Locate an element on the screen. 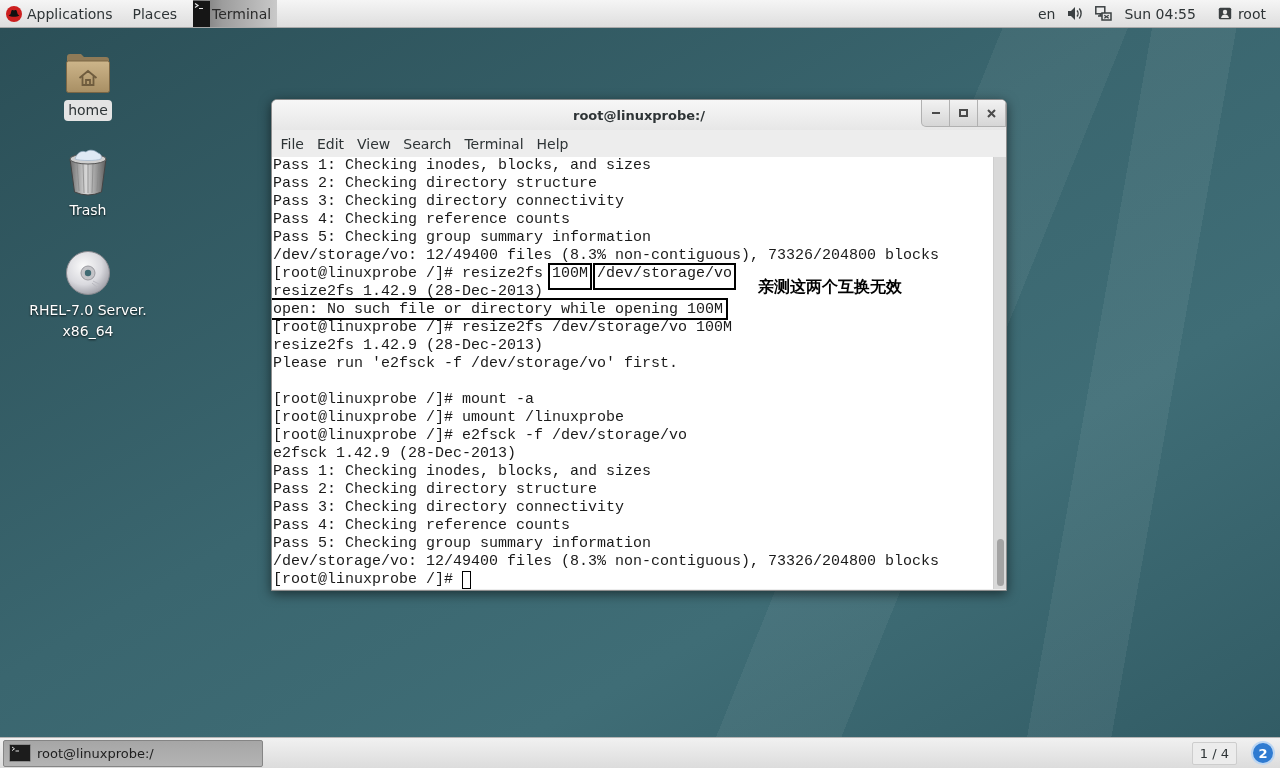 The image size is (1280, 768). scrollbar-thumb is located at coordinates (1000, 562).